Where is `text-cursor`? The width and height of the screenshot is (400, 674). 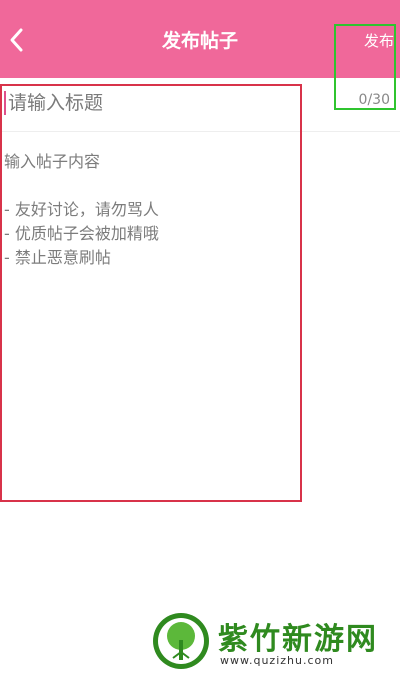
text-cursor is located at coordinates (5, 103).